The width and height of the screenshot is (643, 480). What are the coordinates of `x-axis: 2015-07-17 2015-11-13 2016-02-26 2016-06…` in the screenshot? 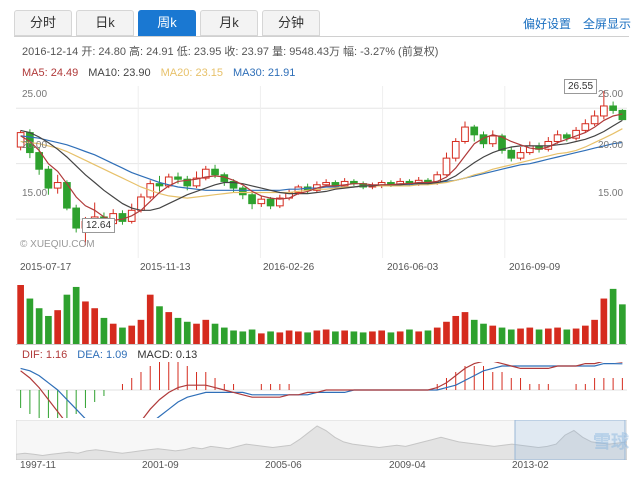 It's located at (321, 268).